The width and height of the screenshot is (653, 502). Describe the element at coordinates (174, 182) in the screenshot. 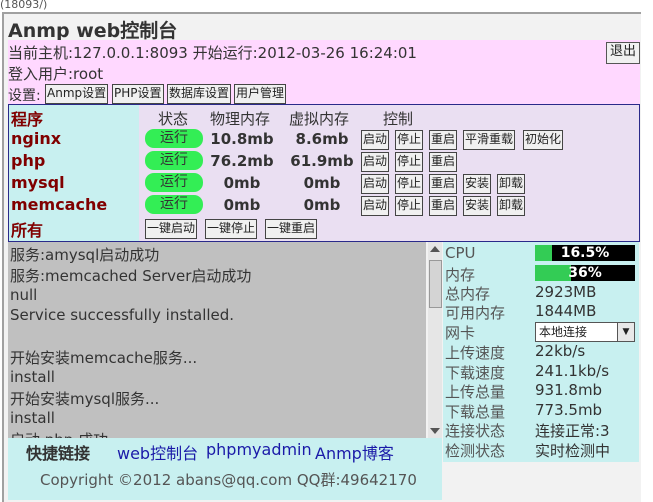

I see `mysql-status-badge: 运行` at that location.